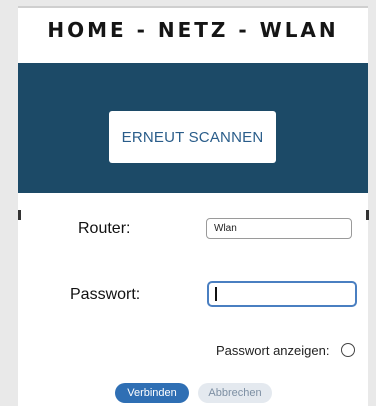 Image resolution: width=376 pixels, height=406 pixels. What do you see at coordinates (193, 7) in the screenshot?
I see `top-divider` at bounding box center [193, 7].